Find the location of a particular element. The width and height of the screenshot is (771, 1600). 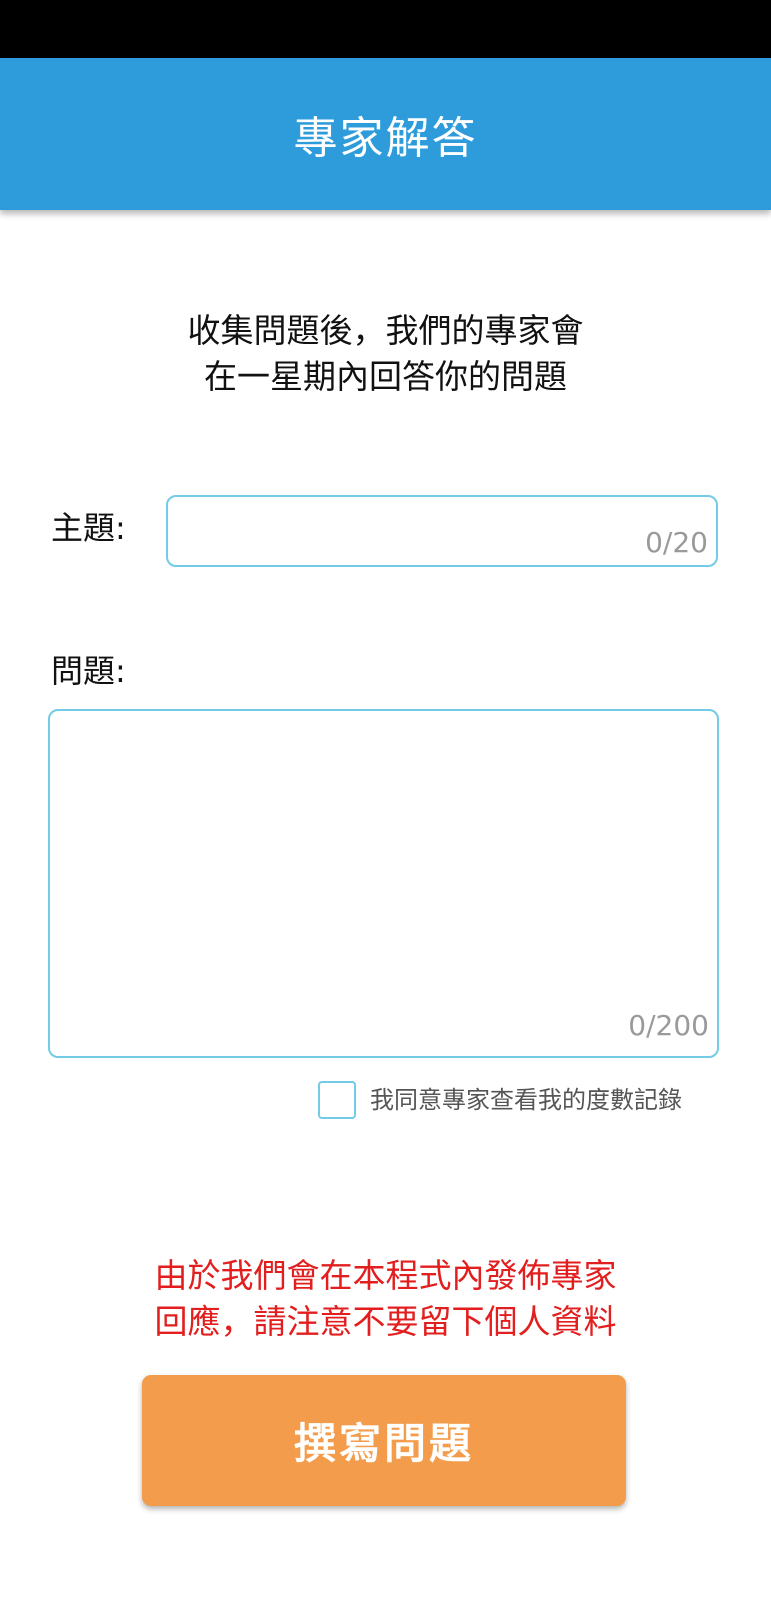

consent-checkbox is located at coordinates (337, 1100).